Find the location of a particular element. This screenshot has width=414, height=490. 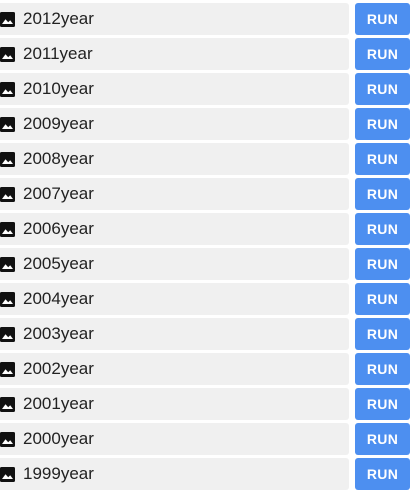

year-label: 2009year is located at coordinates (58, 123).